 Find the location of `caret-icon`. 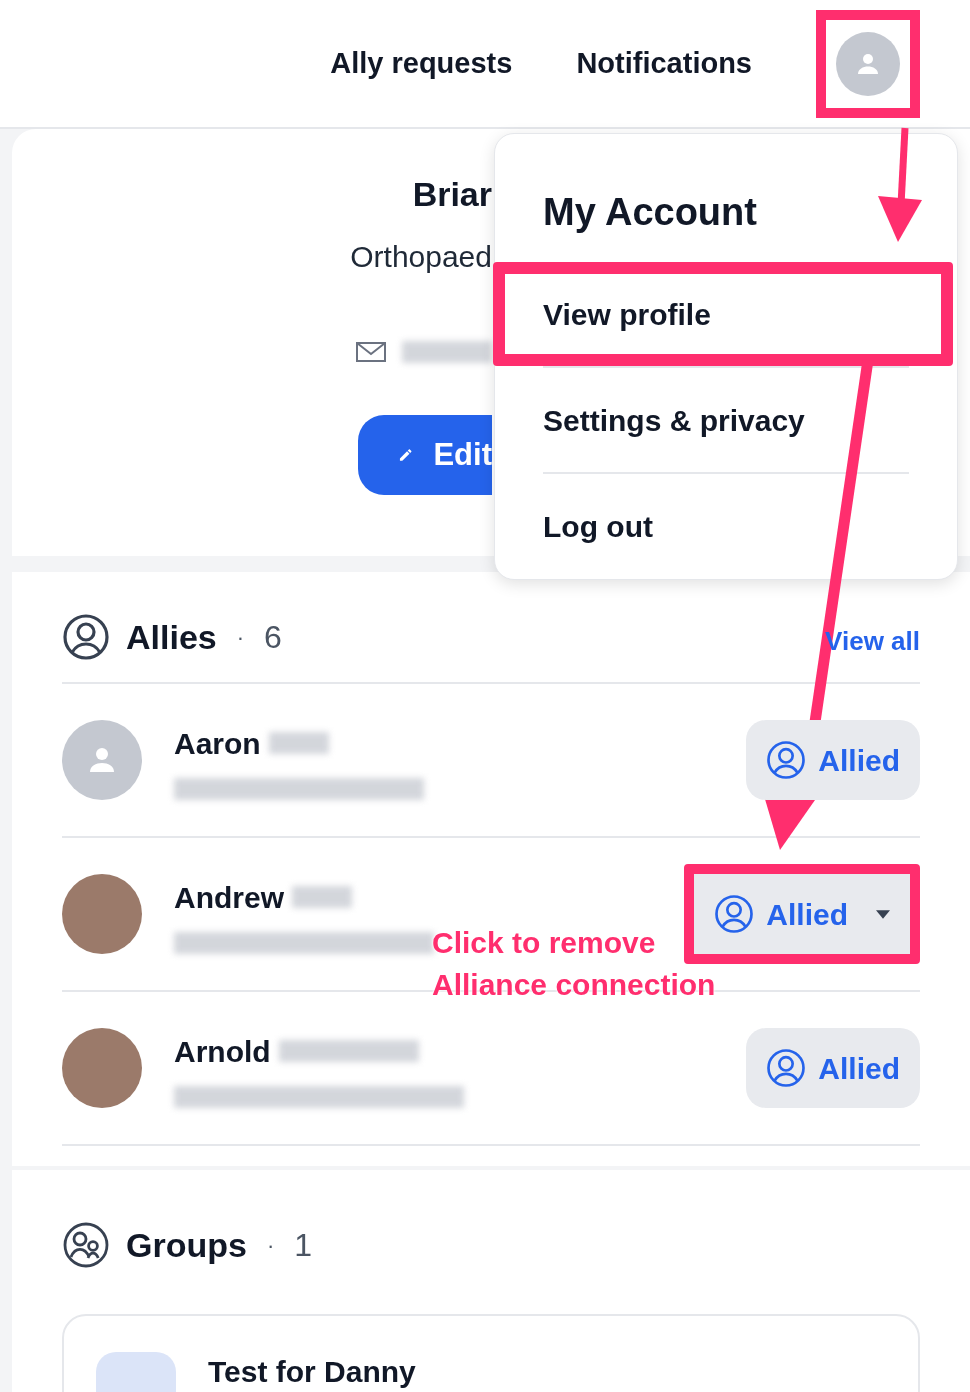

caret-icon is located at coordinates (883, 914).